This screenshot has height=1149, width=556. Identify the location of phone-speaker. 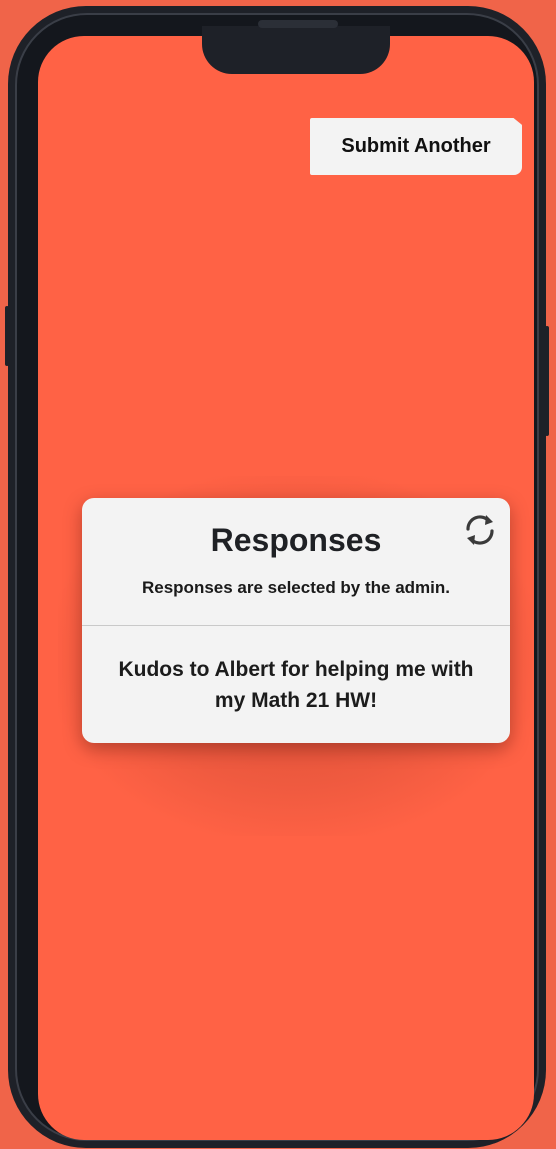
(298, 24).